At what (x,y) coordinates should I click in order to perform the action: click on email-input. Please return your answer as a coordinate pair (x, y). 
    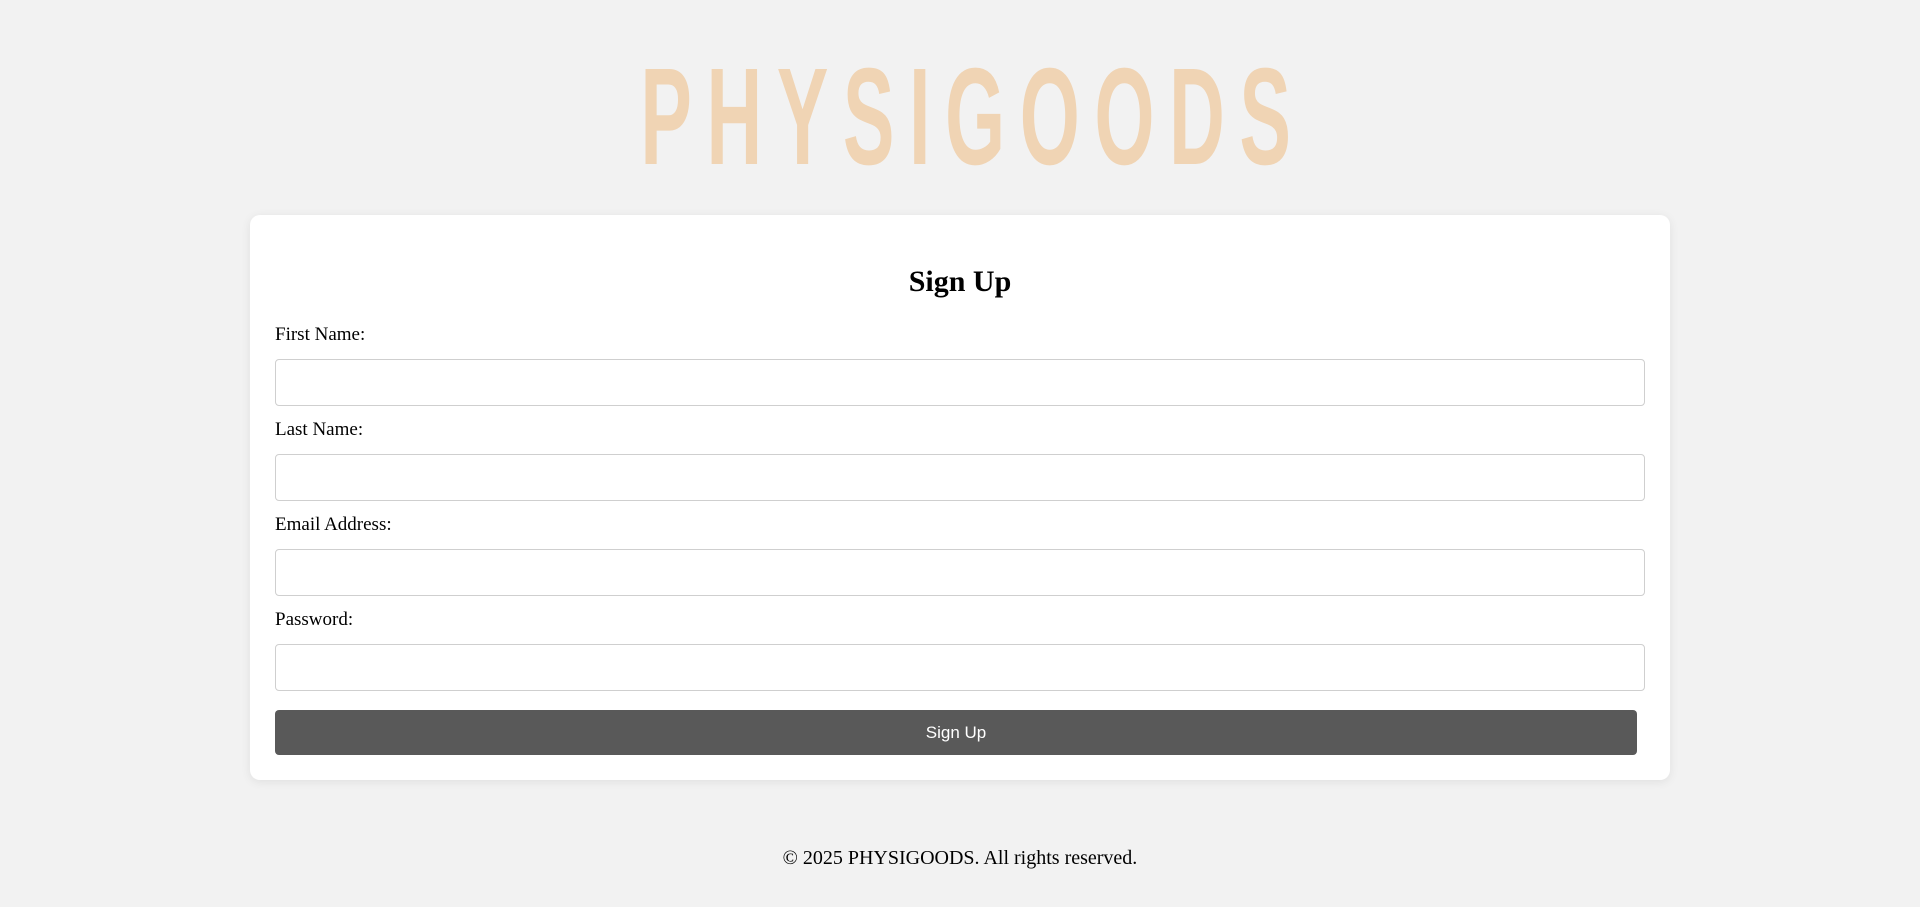
    Looking at the image, I should click on (960, 572).